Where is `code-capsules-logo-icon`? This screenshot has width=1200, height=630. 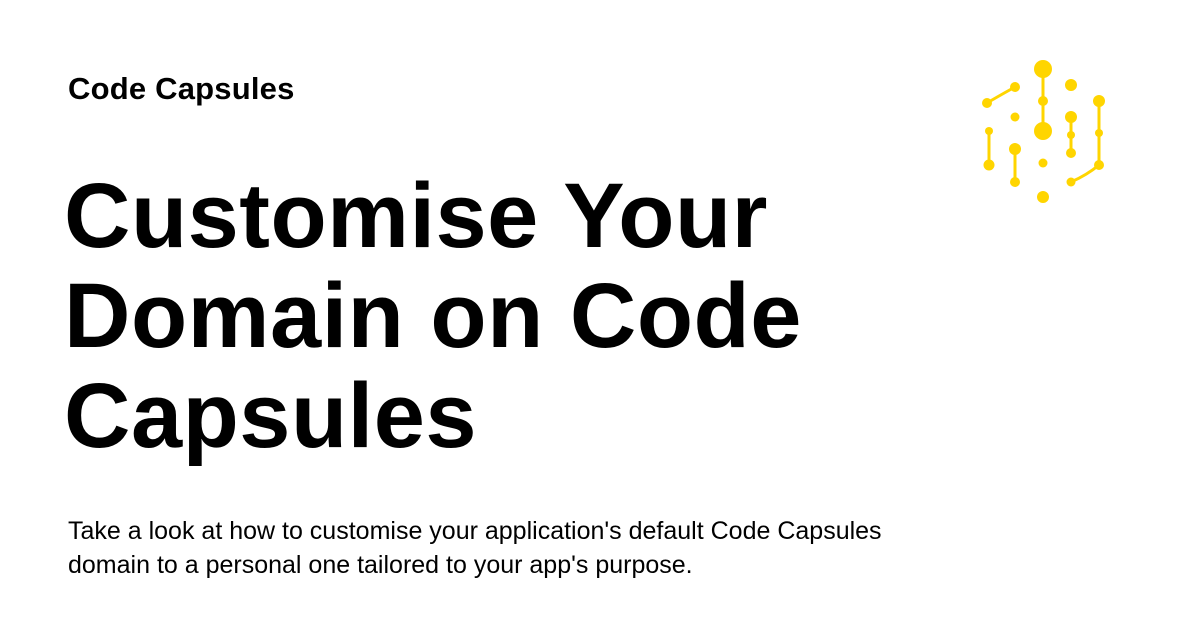
code-capsules-logo-icon is located at coordinates (1043, 131).